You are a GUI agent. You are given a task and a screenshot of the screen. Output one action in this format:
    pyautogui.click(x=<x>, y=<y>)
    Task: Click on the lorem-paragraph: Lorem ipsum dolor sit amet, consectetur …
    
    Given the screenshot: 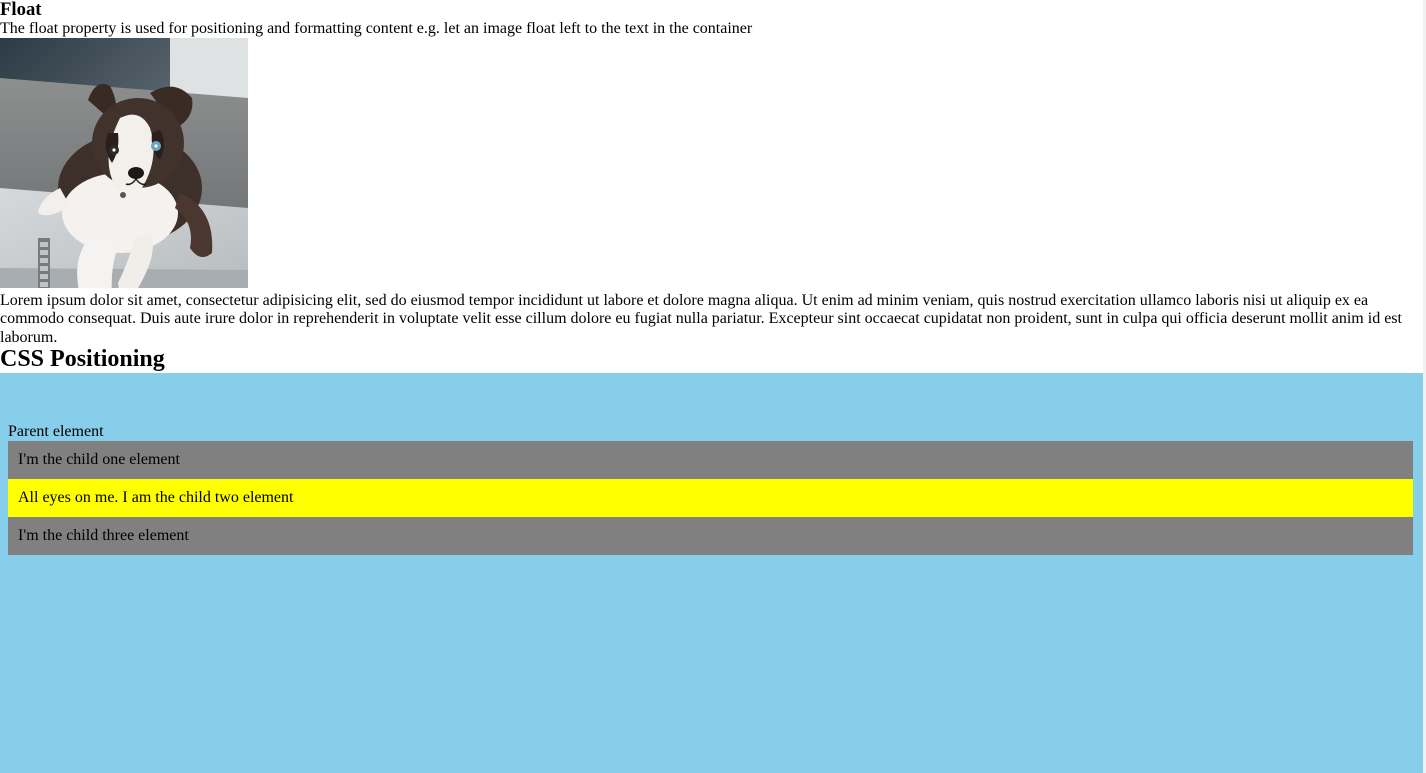 What is the action you would take?
    pyautogui.click(x=701, y=319)
    